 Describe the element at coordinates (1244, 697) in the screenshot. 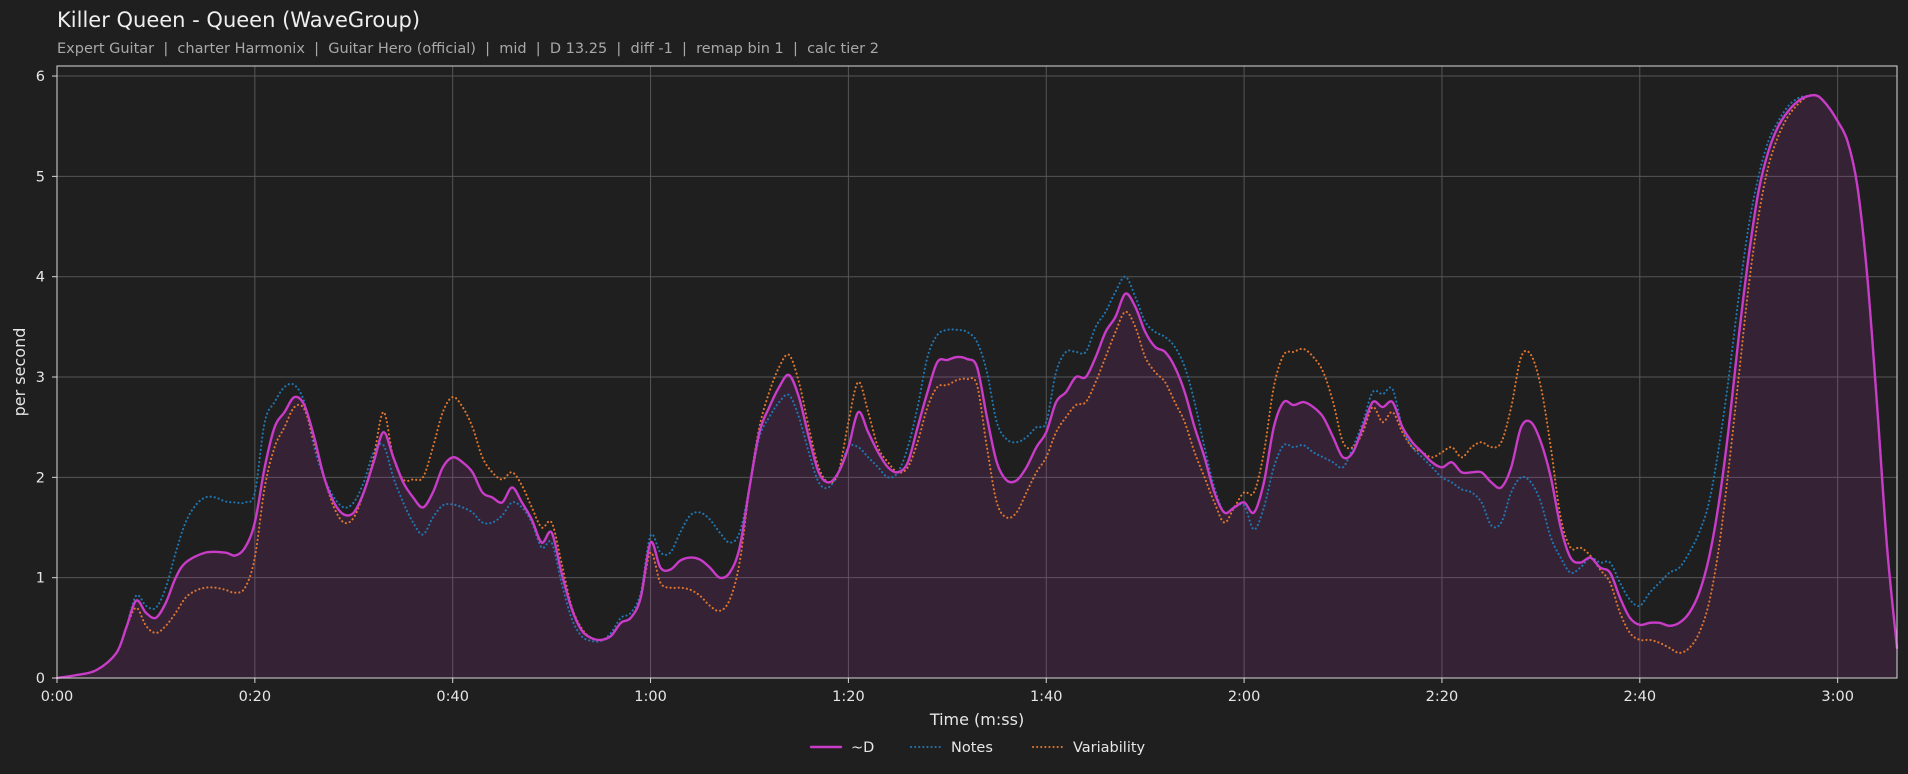

I see `x-tick-label: 2:00` at that location.